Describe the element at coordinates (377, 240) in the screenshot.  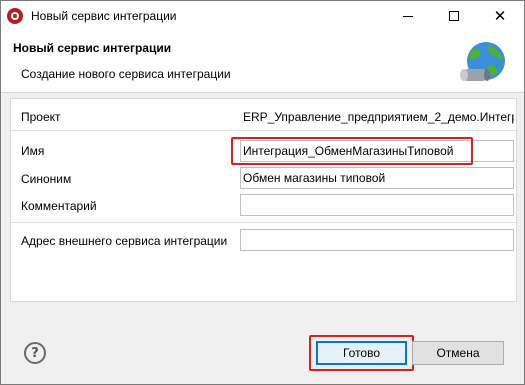
I see `external-address-field` at that location.